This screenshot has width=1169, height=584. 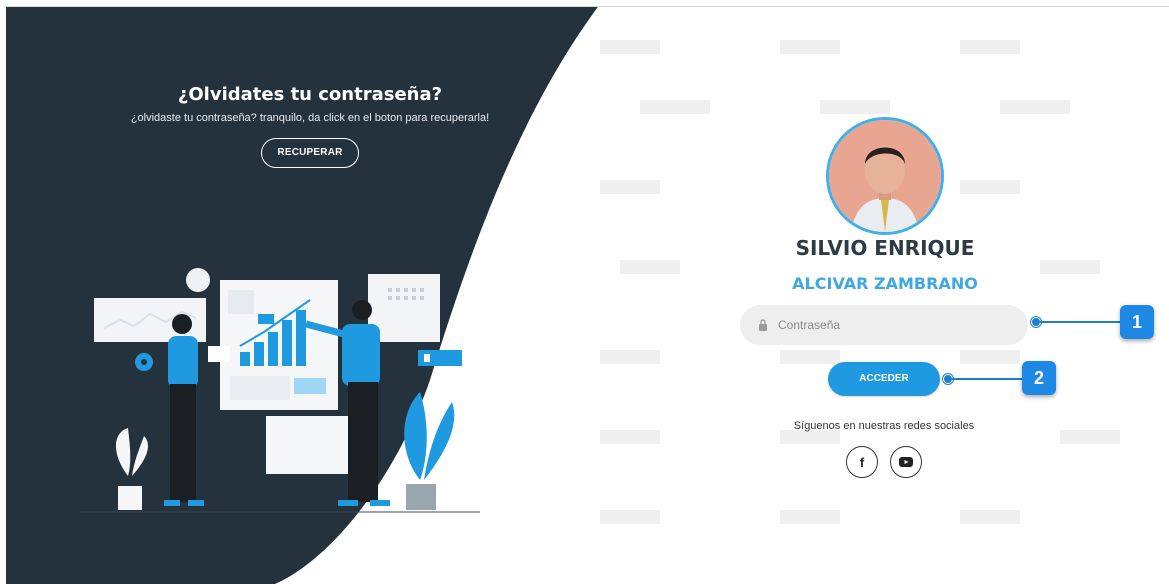 What do you see at coordinates (310, 94) in the screenshot?
I see `forgot-password-title: ¿Olvidates tu contraseña?` at bounding box center [310, 94].